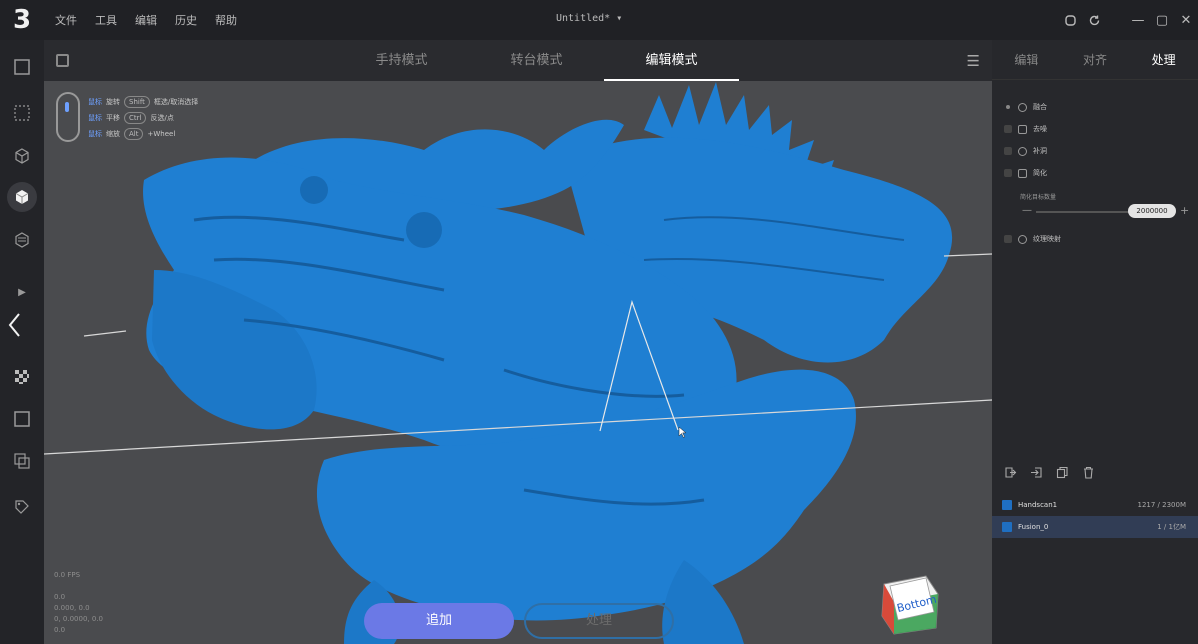 The height and width of the screenshot is (644, 1198). I want to click on plus-icon: +, so click(1184, 210).